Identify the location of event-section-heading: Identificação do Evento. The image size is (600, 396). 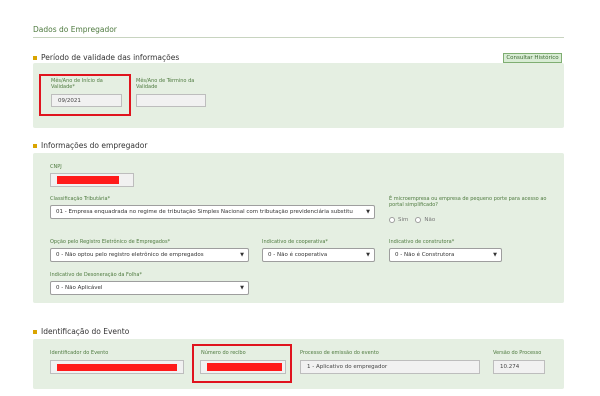
(81, 331).